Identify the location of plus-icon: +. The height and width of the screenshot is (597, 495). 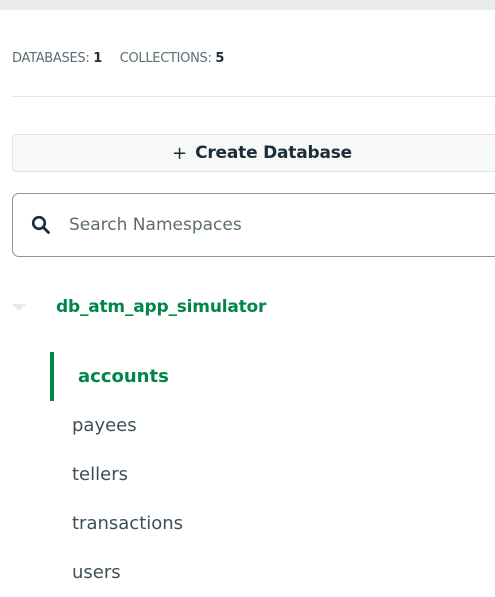
(179, 153).